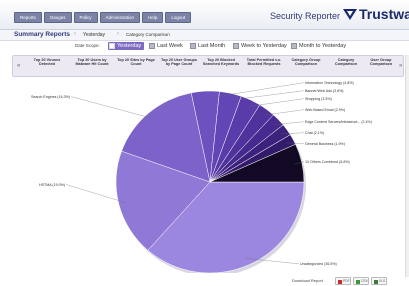 This screenshot has height=286, width=409. Describe the element at coordinates (346, 281) in the screenshot. I see `download-pdf-label: PDF` at that location.